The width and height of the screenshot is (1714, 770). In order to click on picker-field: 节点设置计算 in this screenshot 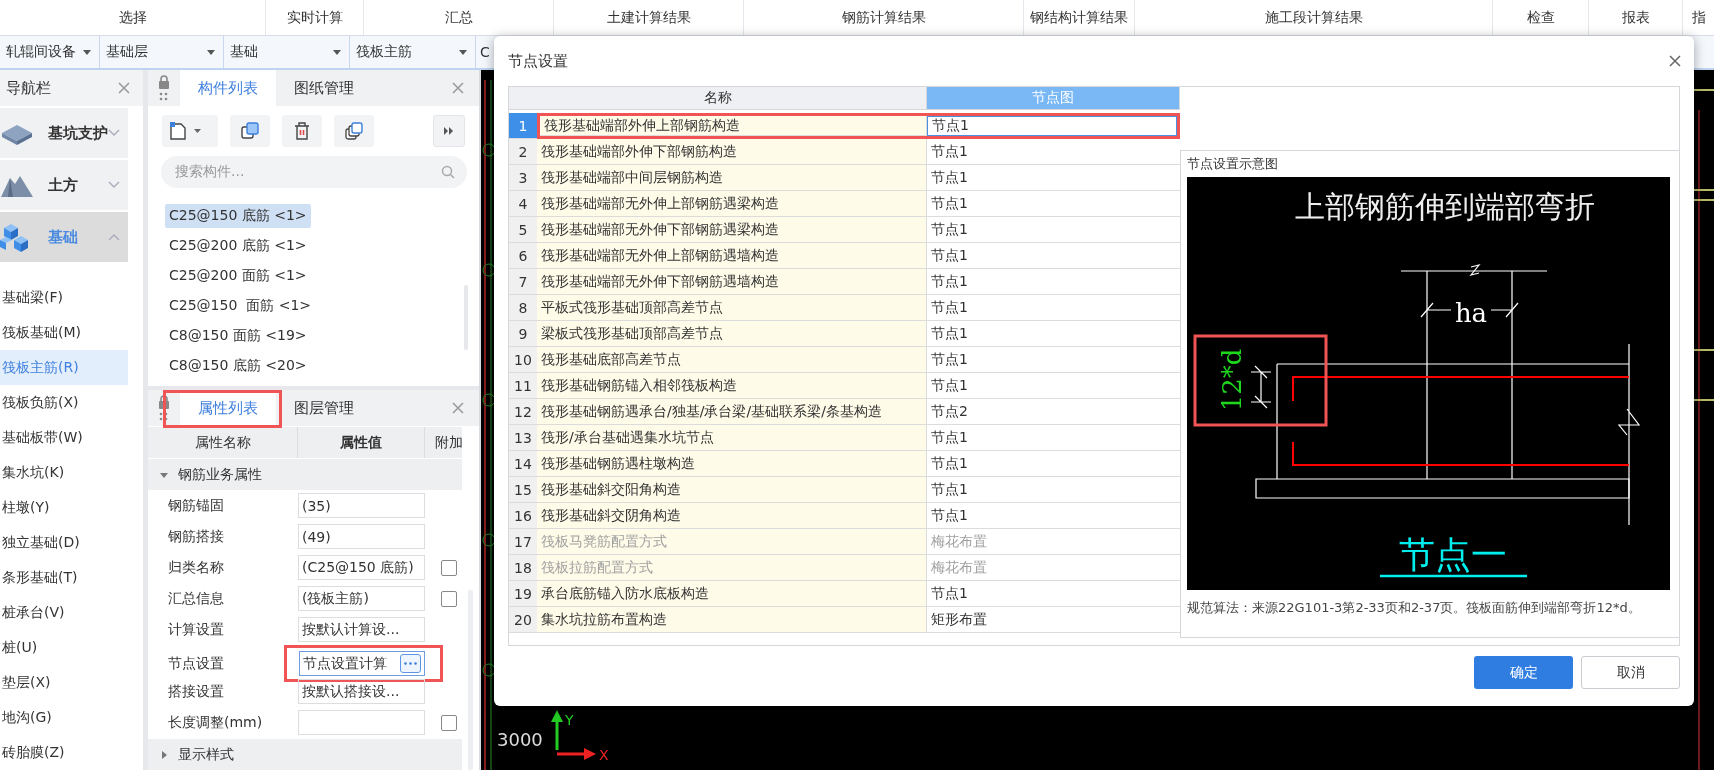, I will do `click(362, 663)`.